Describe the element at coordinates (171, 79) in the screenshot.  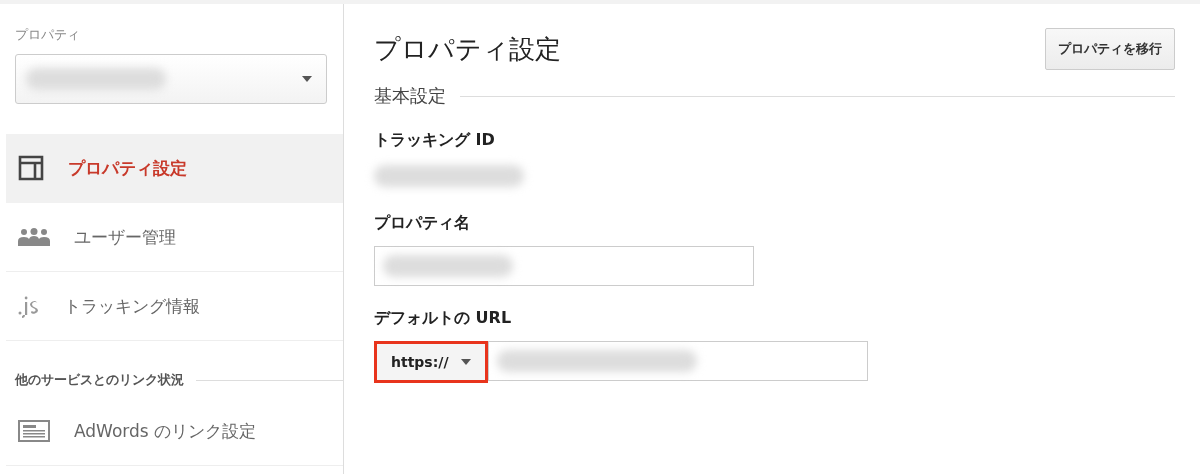
I see `property-select` at that location.